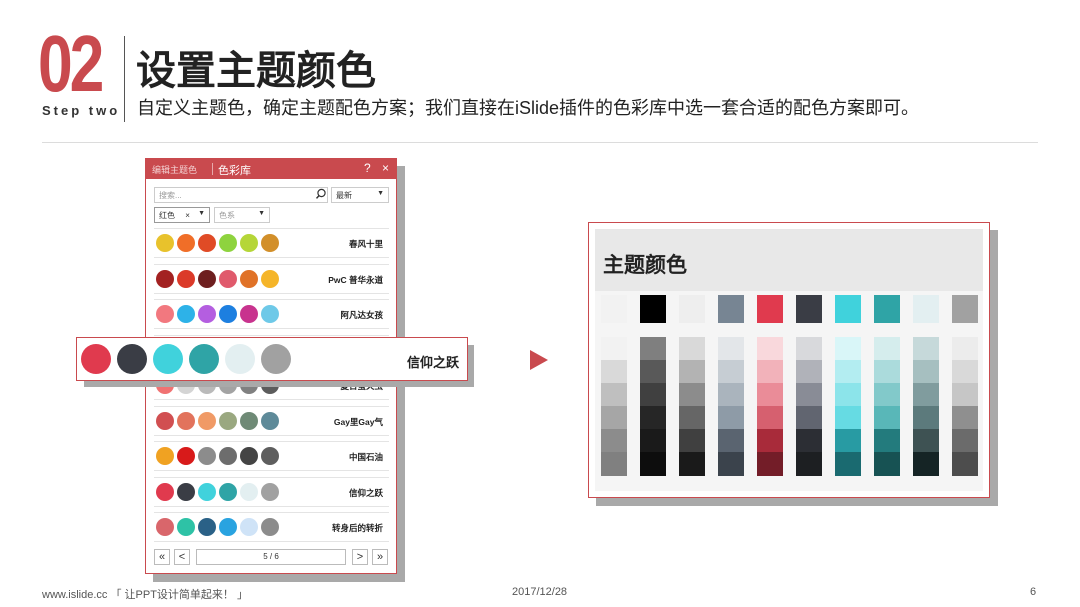  Describe the element at coordinates (234, 170) in the screenshot. I see `color-library-tab: 色彩库` at that location.